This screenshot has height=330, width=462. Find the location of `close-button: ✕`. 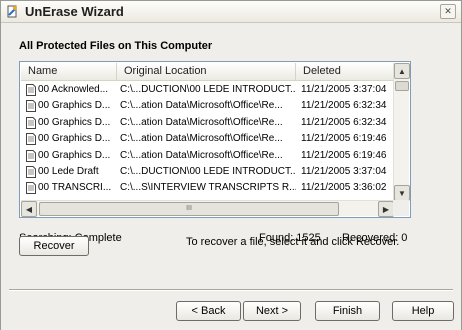

close-button: ✕ is located at coordinates (448, 11).